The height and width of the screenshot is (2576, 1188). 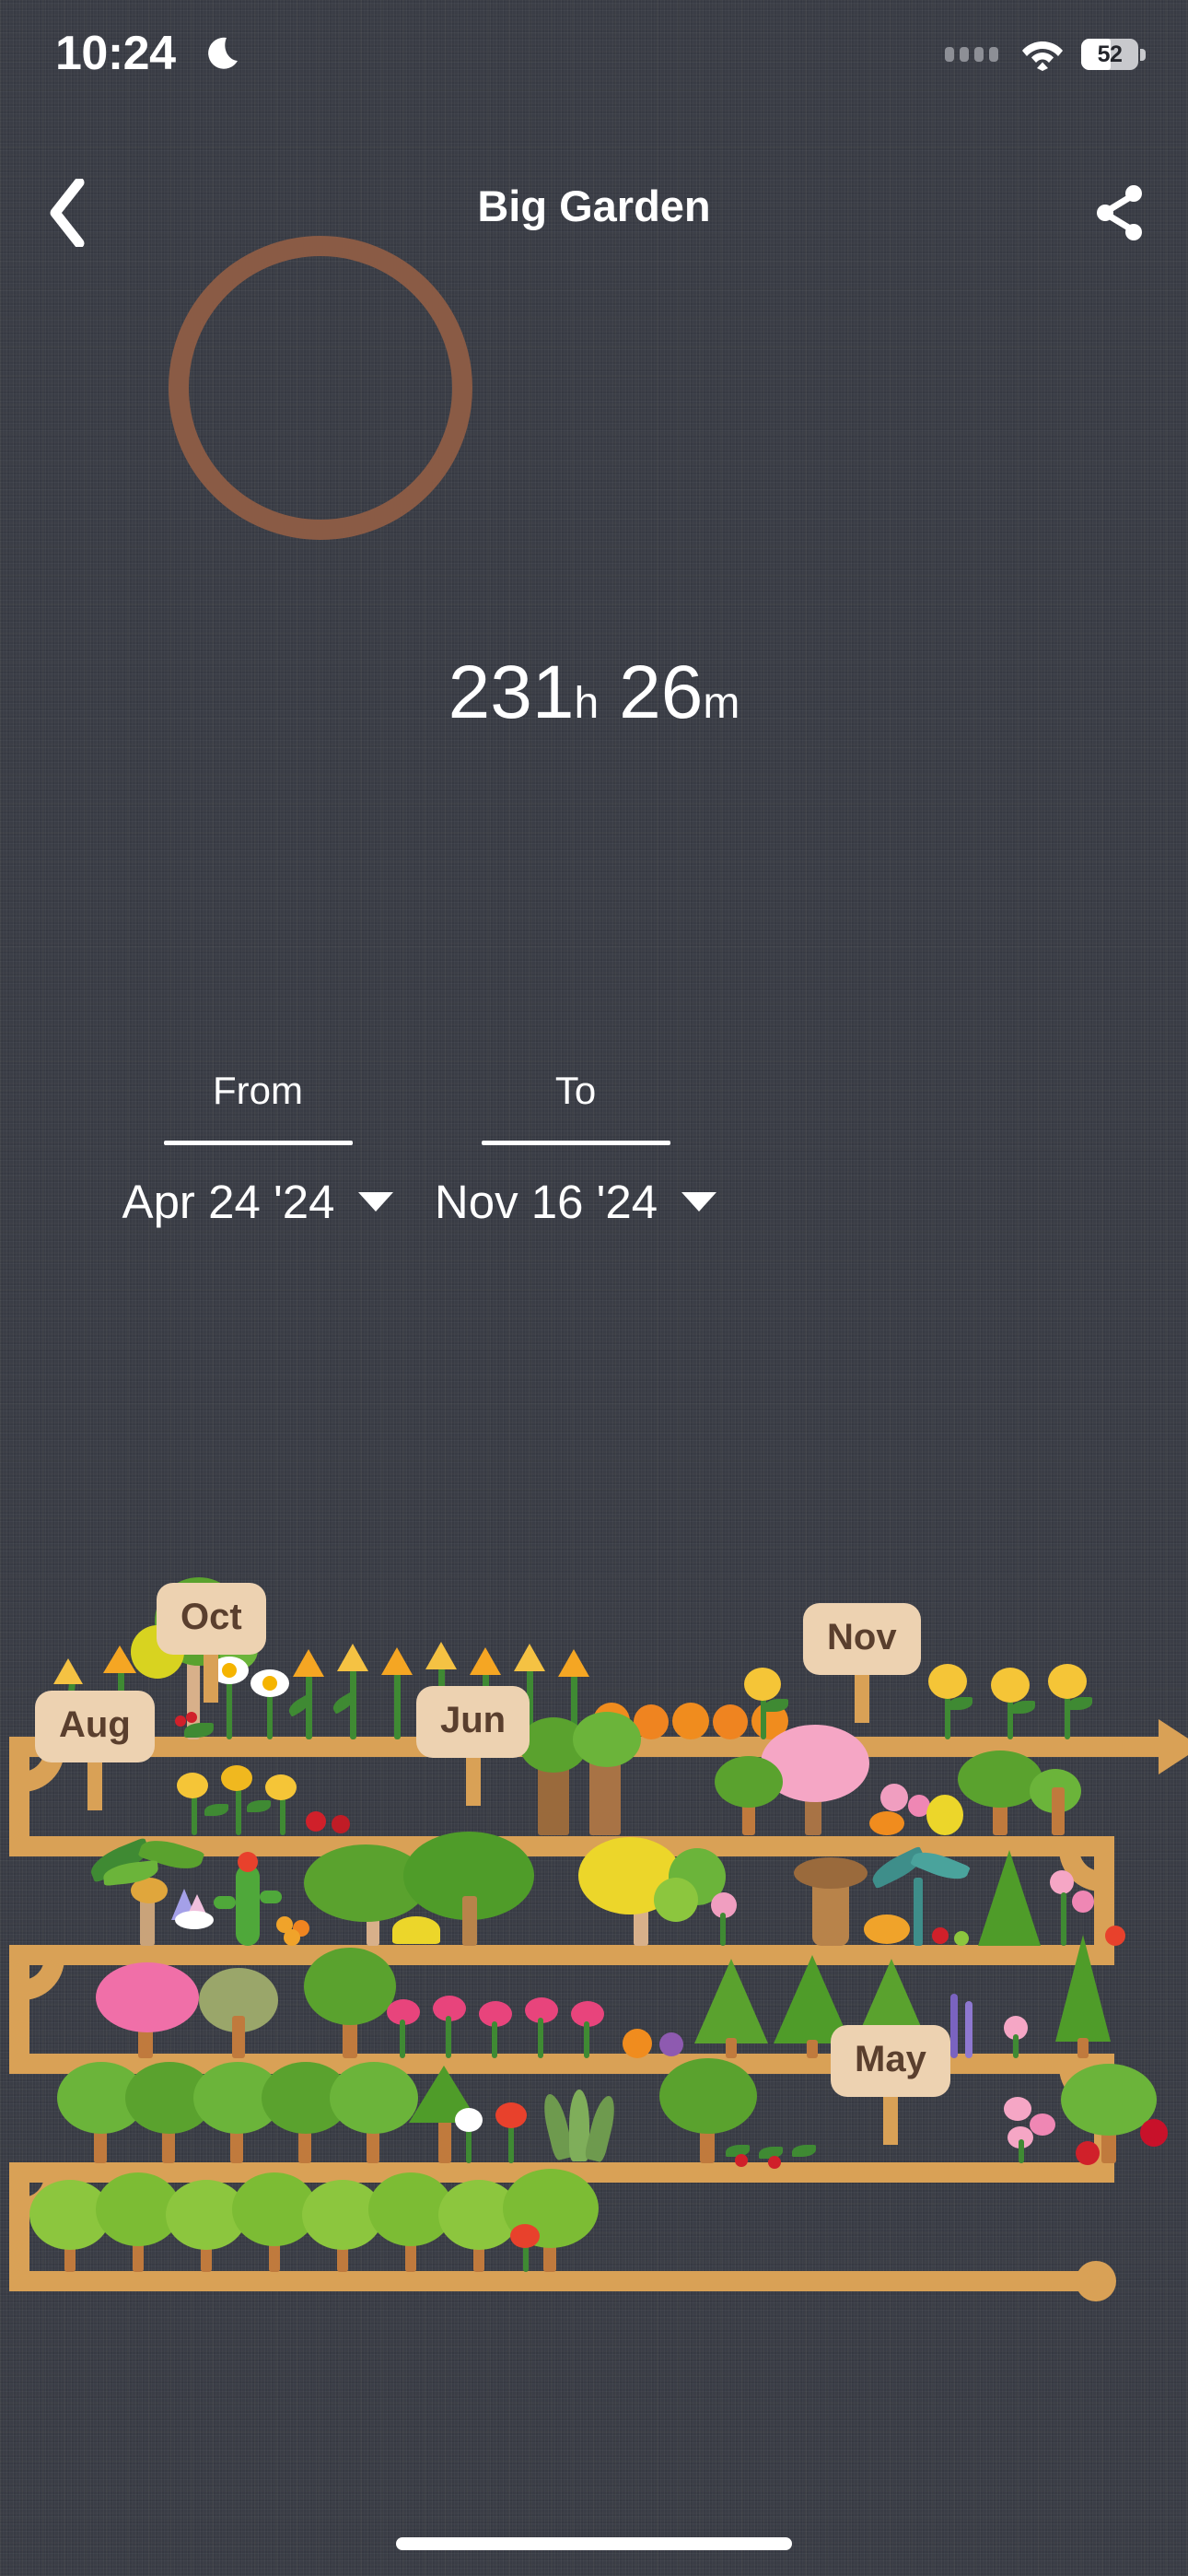 What do you see at coordinates (575, 1090) in the screenshot?
I see `date-to-label: To` at bounding box center [575, 1090].